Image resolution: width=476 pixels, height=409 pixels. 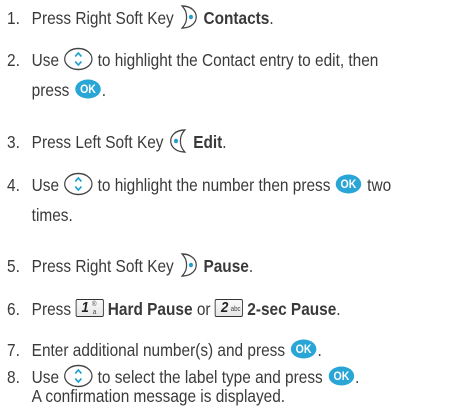 What do you see at coordinates (13, 18) in the screenshot?
I see `step-number: 1.` at bounding box center [13, 18].